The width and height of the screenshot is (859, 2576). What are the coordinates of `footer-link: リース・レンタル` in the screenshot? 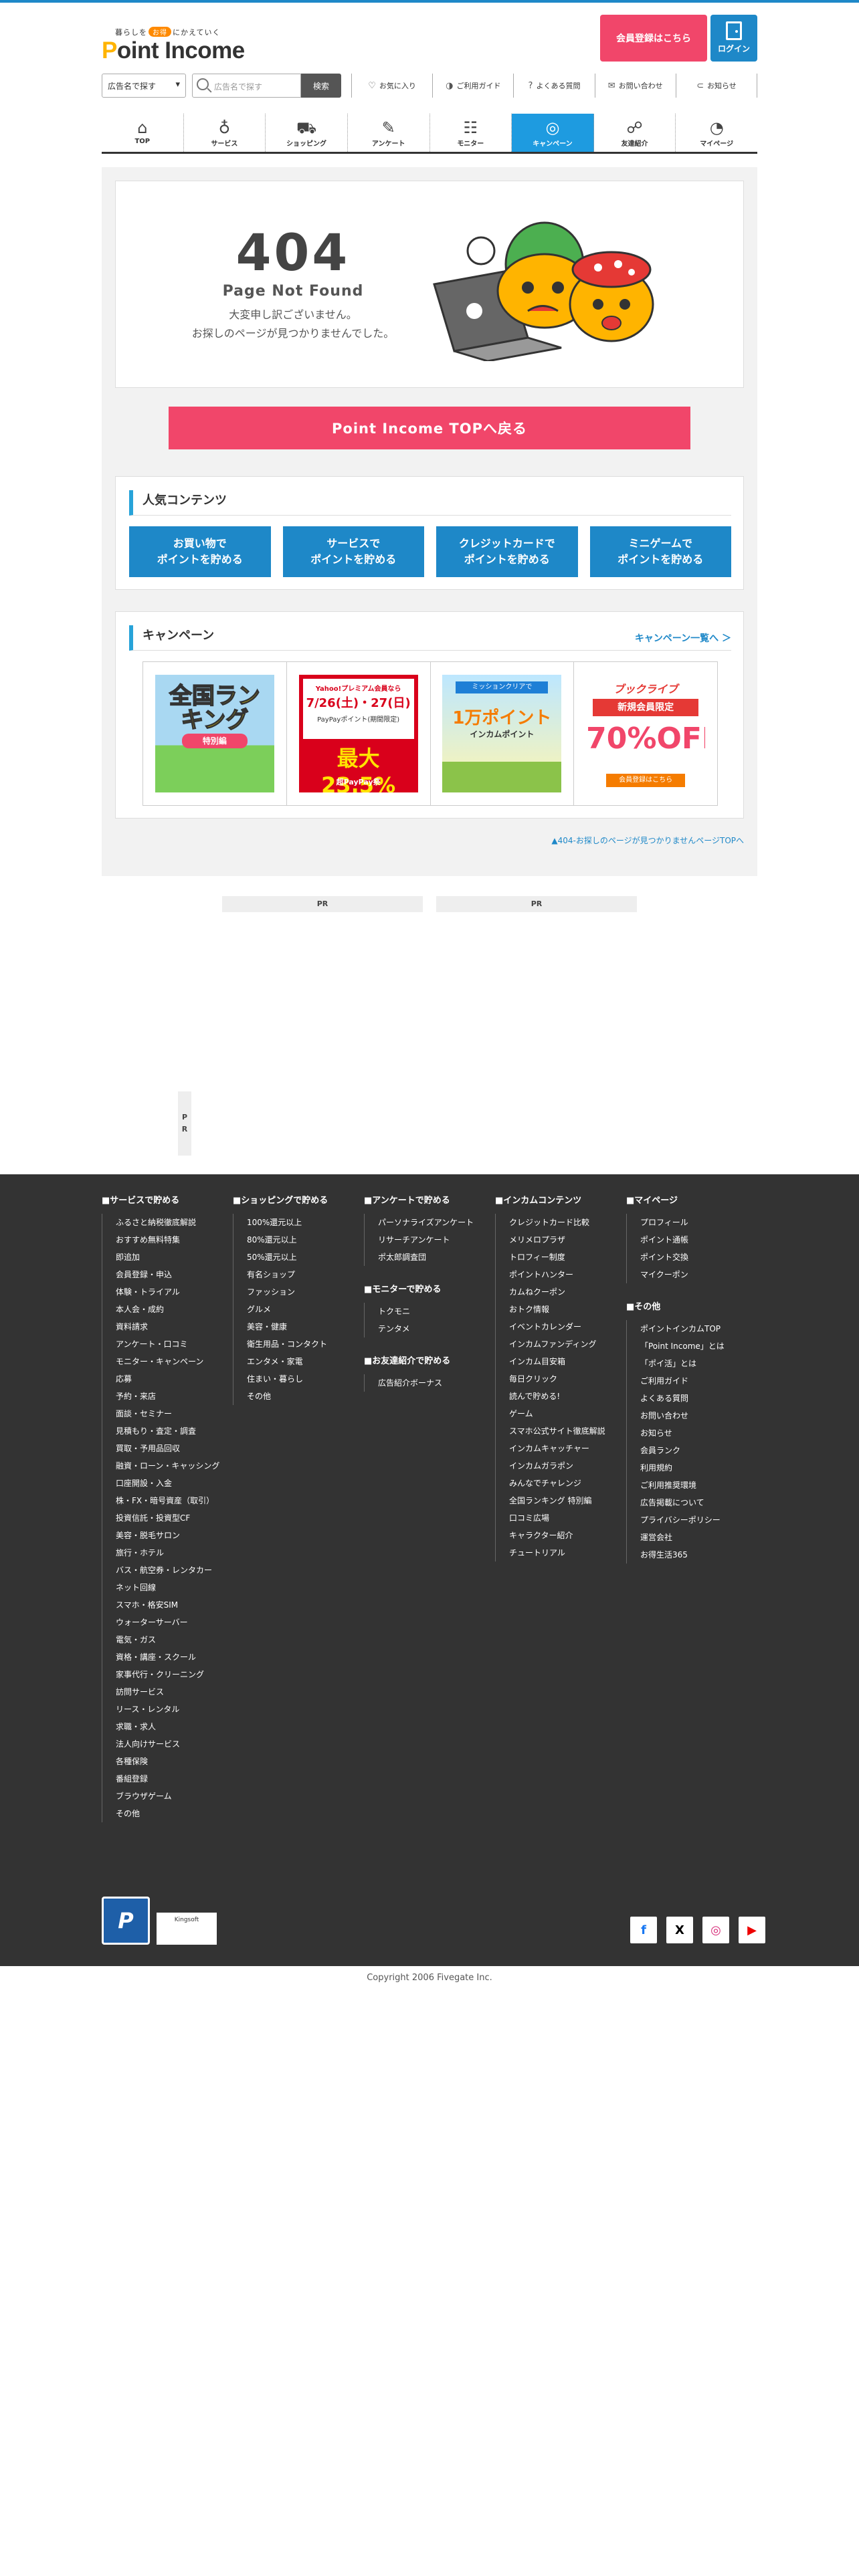 It's located at (172, 1710).